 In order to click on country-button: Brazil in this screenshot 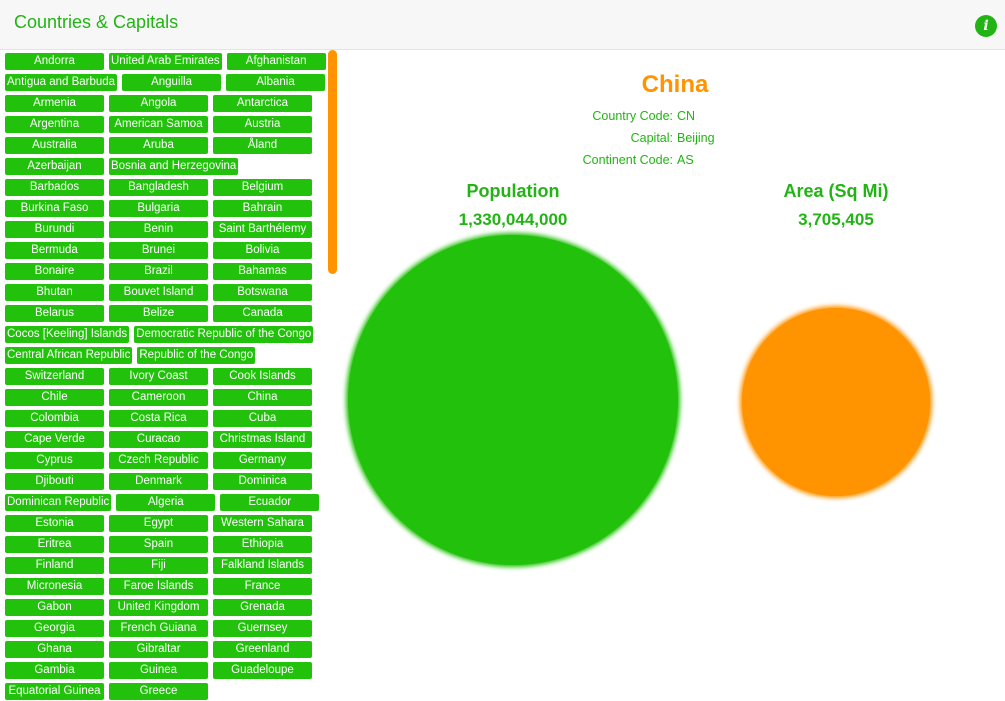, I will do `click(158, 271)`.